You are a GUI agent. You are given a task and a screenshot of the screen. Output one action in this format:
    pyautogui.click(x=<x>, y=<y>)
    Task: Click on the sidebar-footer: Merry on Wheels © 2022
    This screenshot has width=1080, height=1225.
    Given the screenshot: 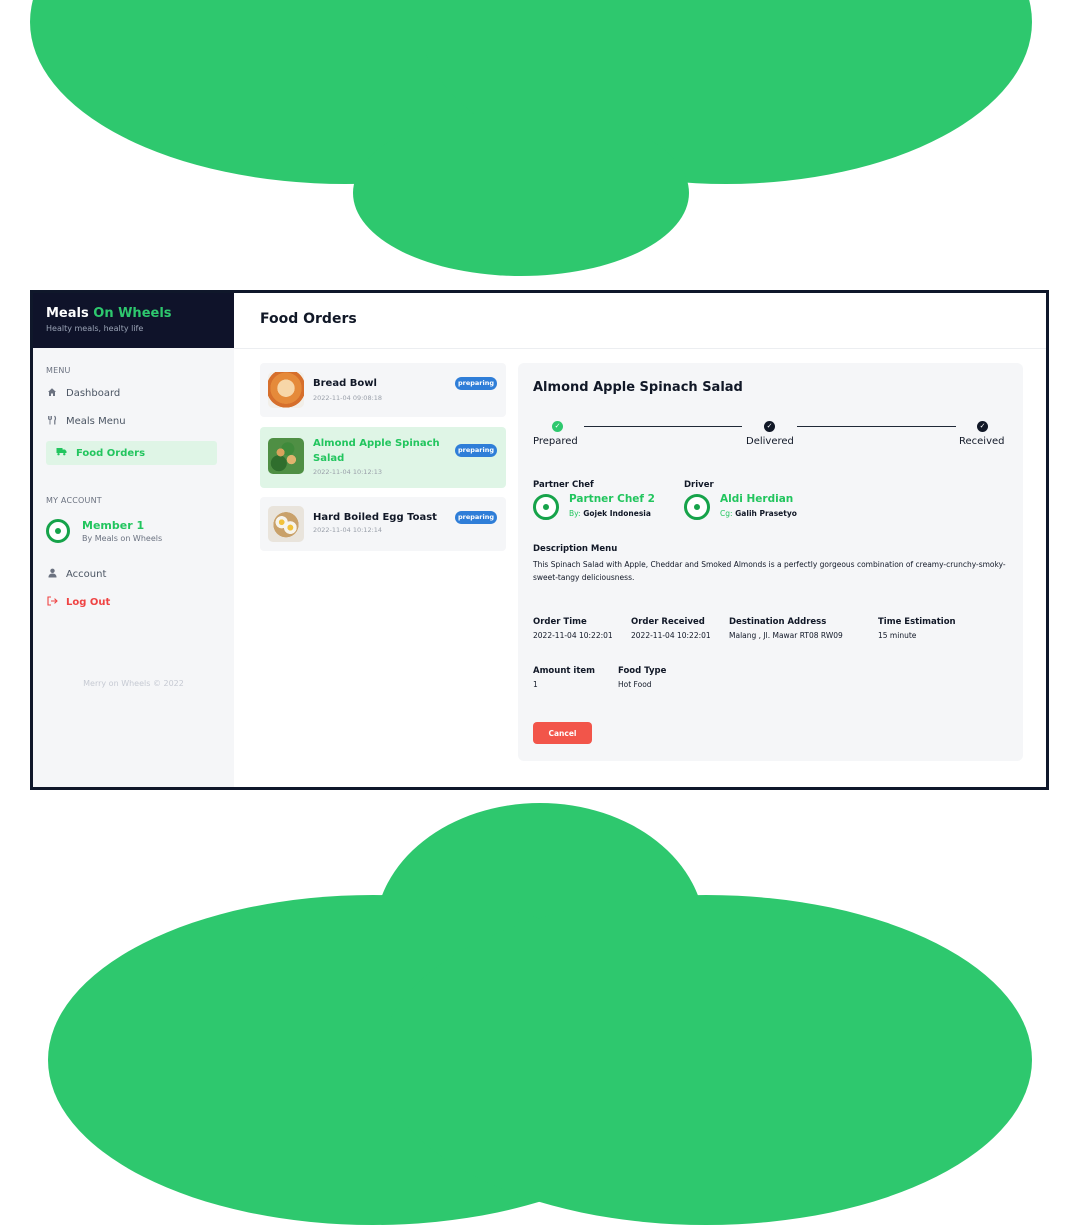 What is the action you would take?
    pyautogui.click(x=133, y=683)
    